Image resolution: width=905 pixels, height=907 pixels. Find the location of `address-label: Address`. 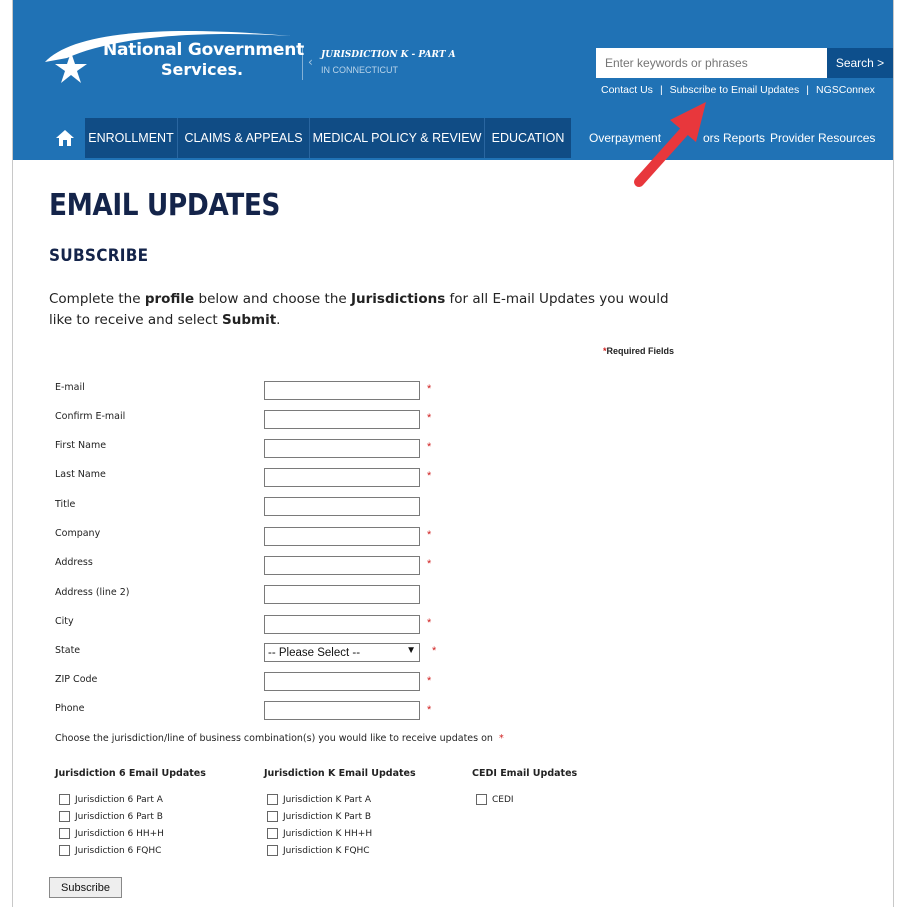

address-label: Address is located at coordinates (74, 562).